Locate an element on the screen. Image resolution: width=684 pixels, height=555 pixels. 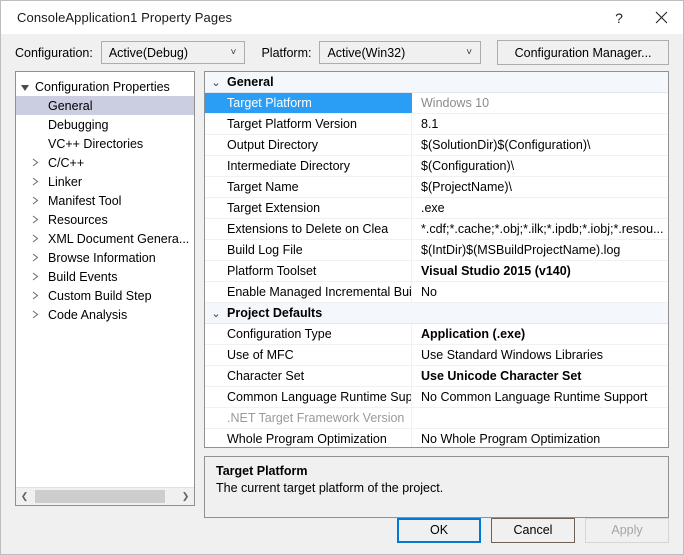
sidebar-item-label: Code Analysis is located at coordinates (88, 314).